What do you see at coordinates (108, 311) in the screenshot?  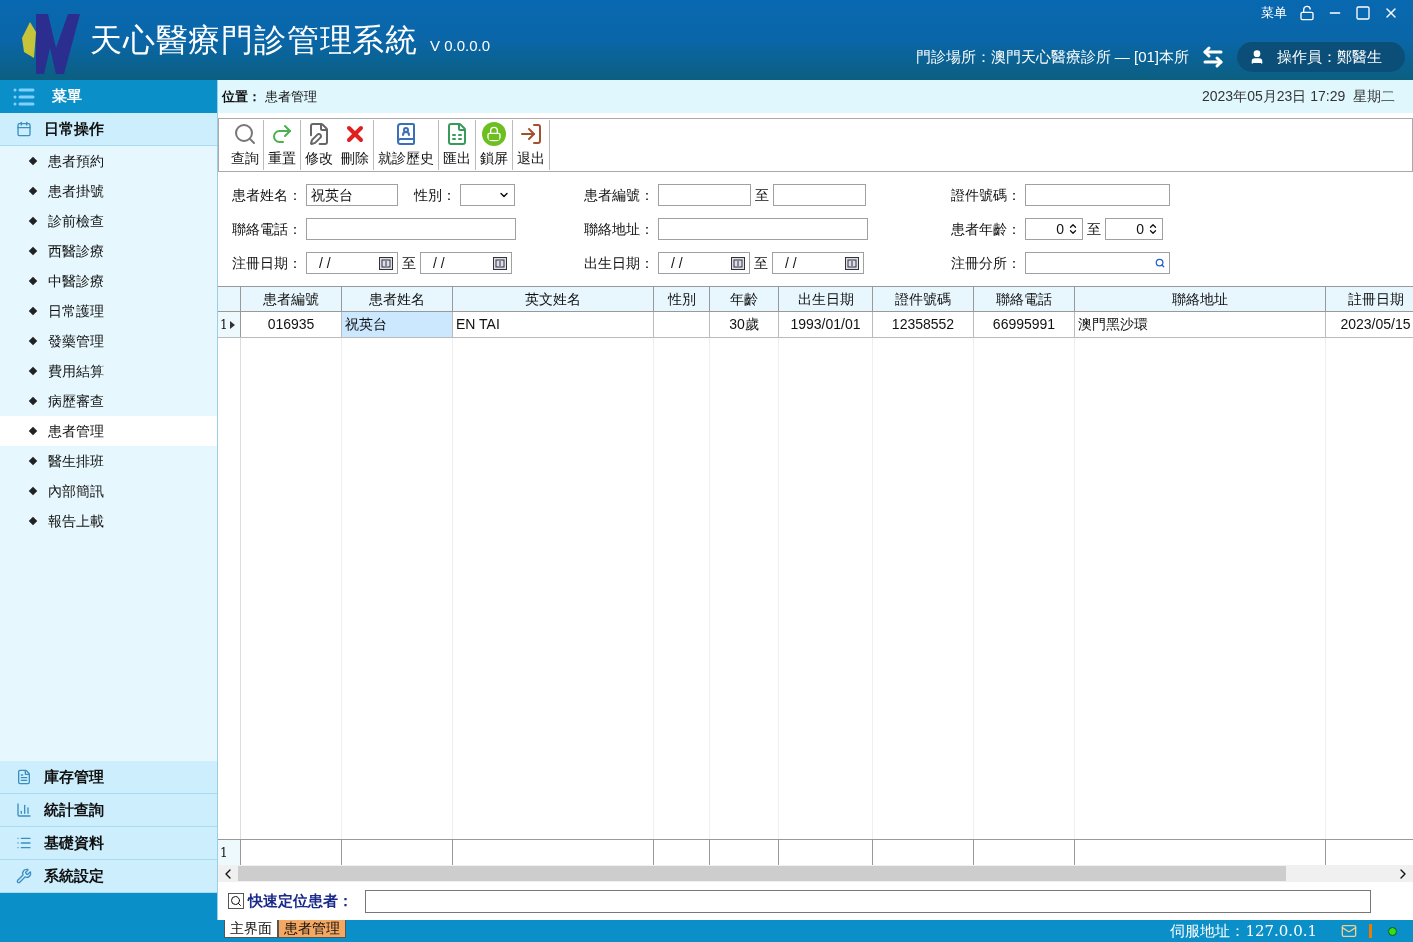 I see `sidebar-item: 日常護理` at bounding box center [108, 311].